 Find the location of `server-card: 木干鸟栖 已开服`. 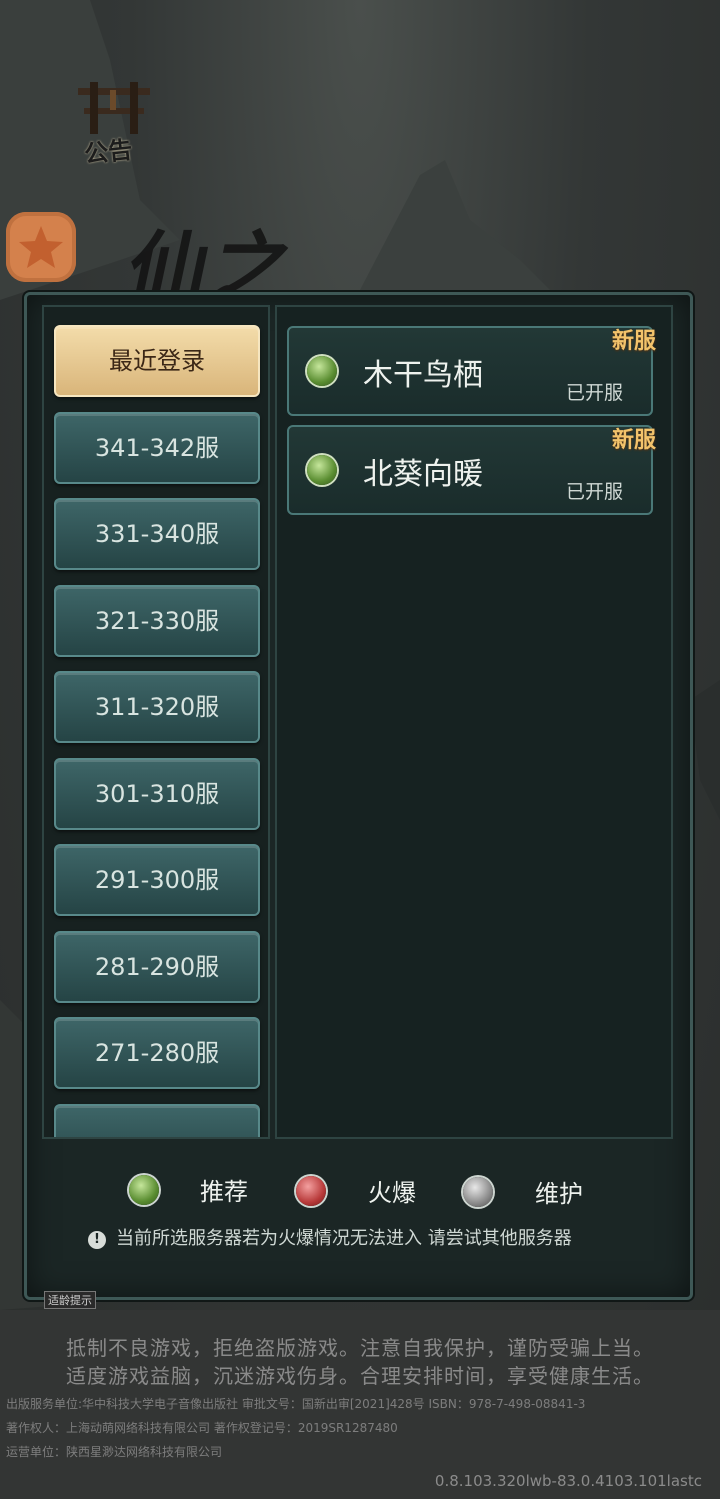

server-card: 木干鸟栖 已开服 is located at coordinates (470, 371).